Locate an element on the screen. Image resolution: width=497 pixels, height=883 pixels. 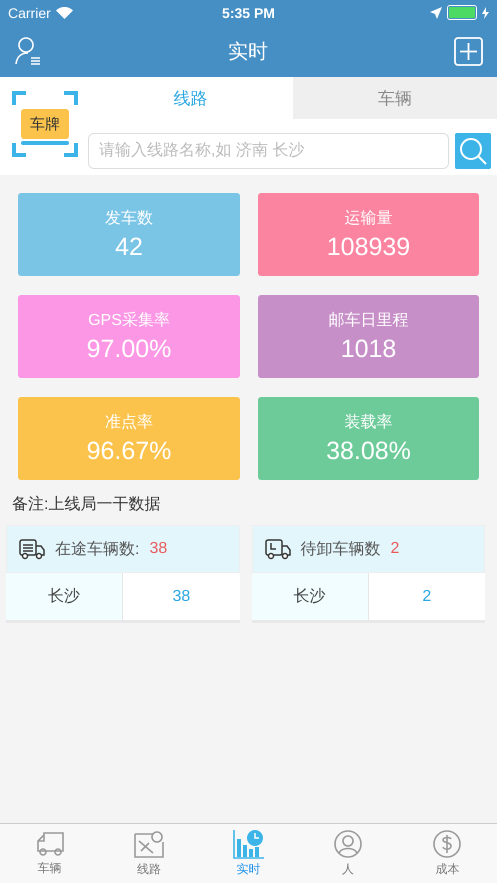
tab-bar-item: 车辆 is located at coordinates (50, 853).